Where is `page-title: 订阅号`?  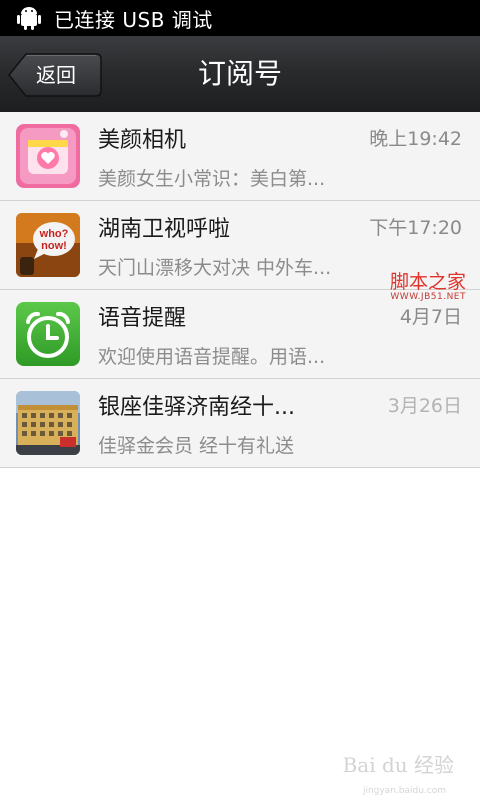 page-title: 订阅号 is located at coordinates (239, 73).